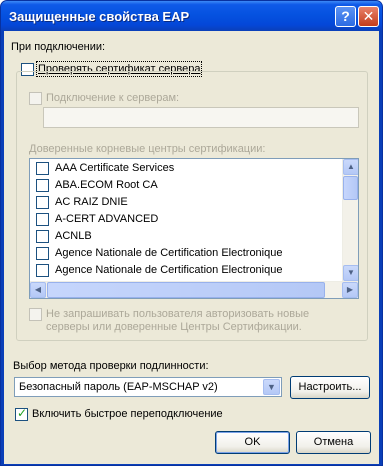  I want to click on chevron-down-icon: ▼, so click(271, 387).